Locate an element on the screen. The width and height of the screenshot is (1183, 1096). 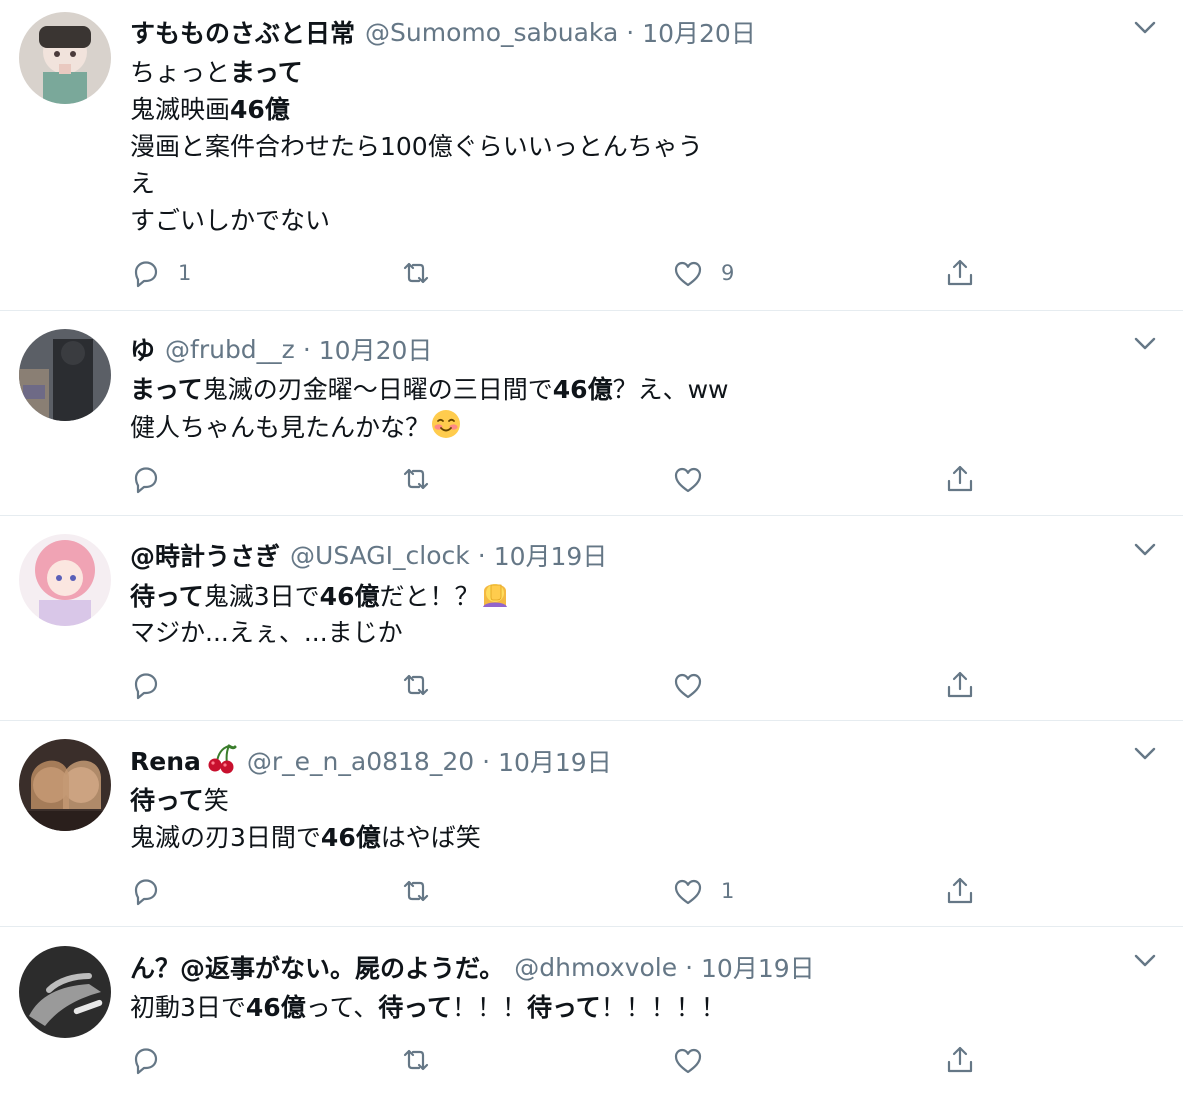
text-segment: すごいしかでない is located at coordinates (230, 220).